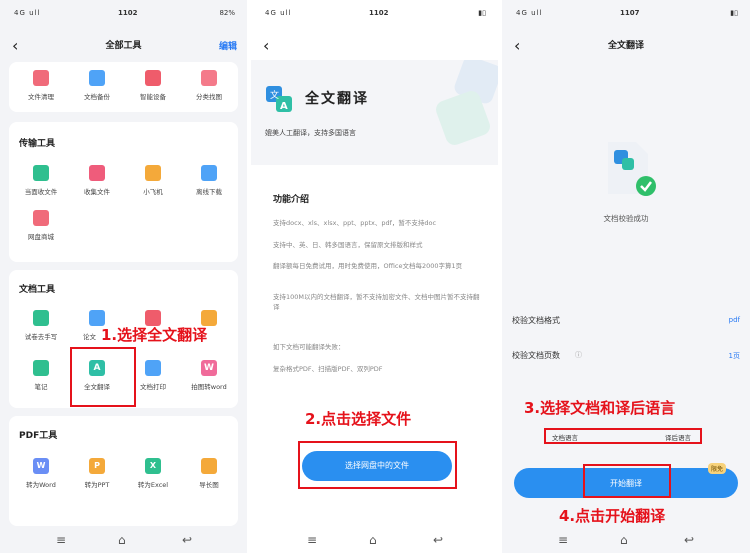 The image size is (750, 553). What do you see at coordinates (37, 290) in the screenshot?
I see `section-title: 文档工具` at bounding box center [37, 290].